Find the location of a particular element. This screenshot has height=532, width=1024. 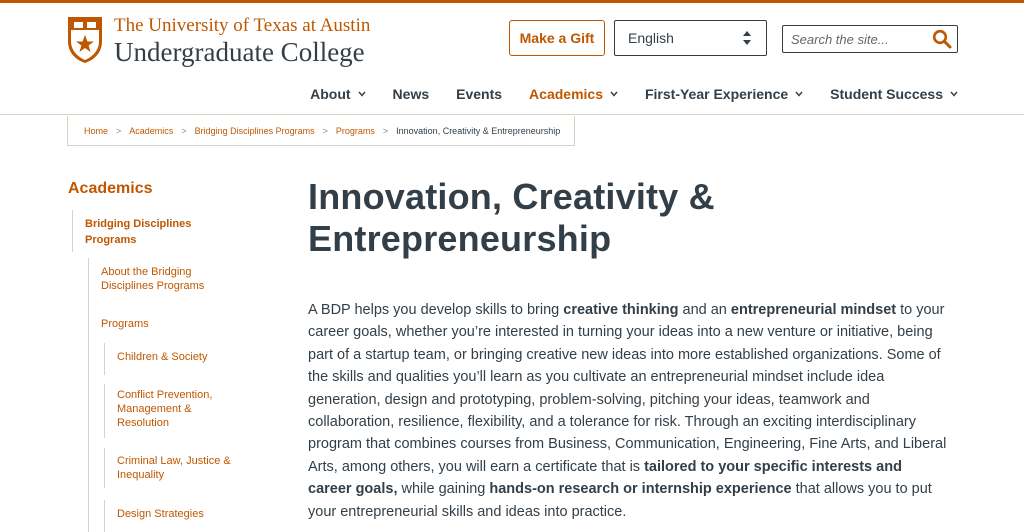

select-arrows-icon is located at coordinates (747, 38).